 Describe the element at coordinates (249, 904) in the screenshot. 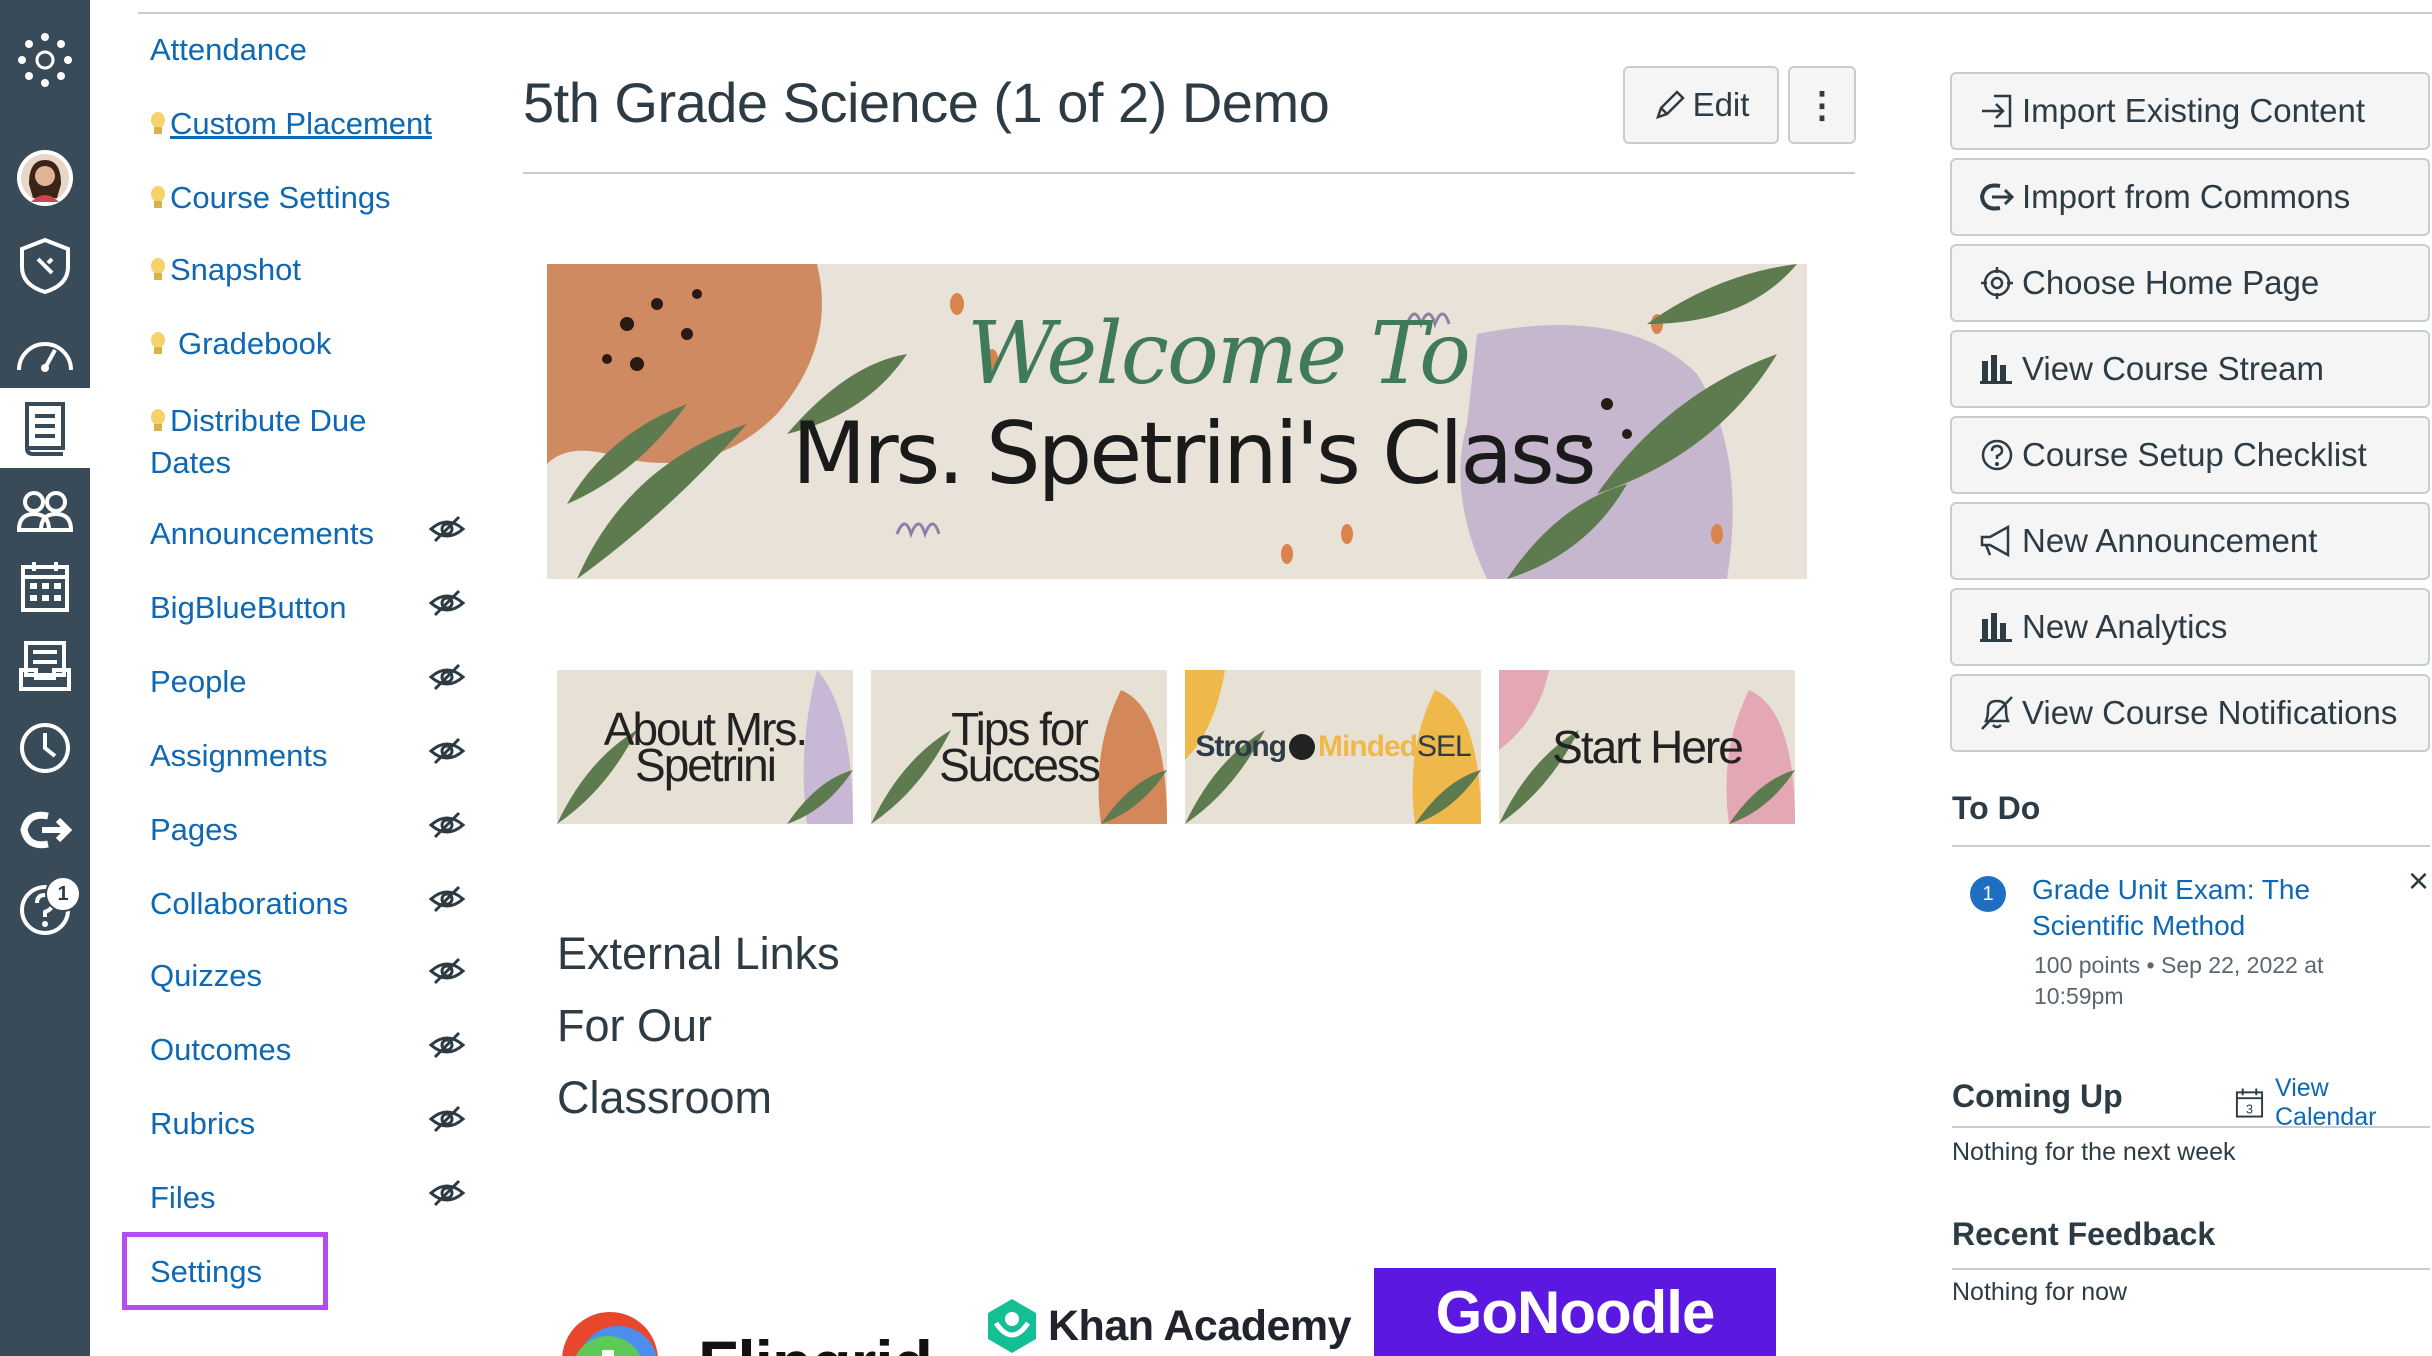

I see `course-nav-collaborations: Collaborations` at that location.